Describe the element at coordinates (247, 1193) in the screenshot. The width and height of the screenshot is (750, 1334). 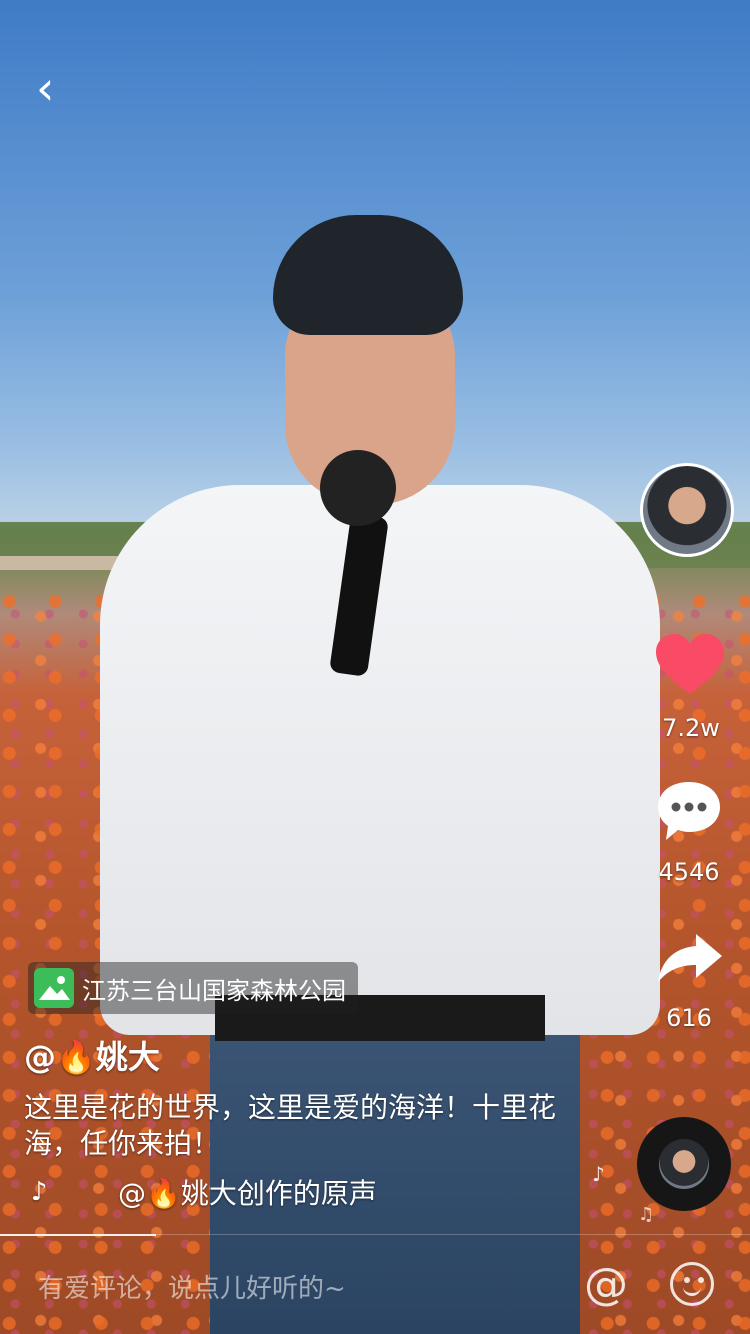
I see `music-title: @🔥姚大创作的原声` at that location.